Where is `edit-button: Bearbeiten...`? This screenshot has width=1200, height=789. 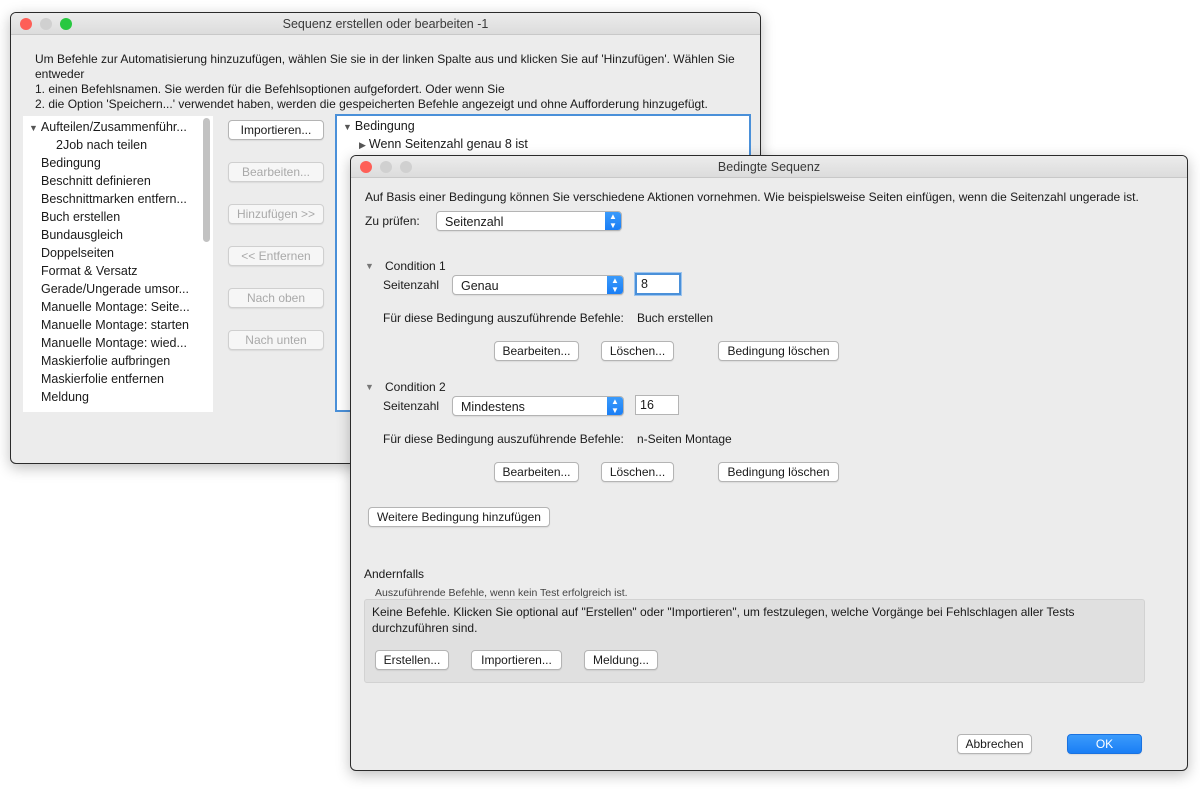
edit-button: Bearbeiten... is located at coordinates (276, 172).